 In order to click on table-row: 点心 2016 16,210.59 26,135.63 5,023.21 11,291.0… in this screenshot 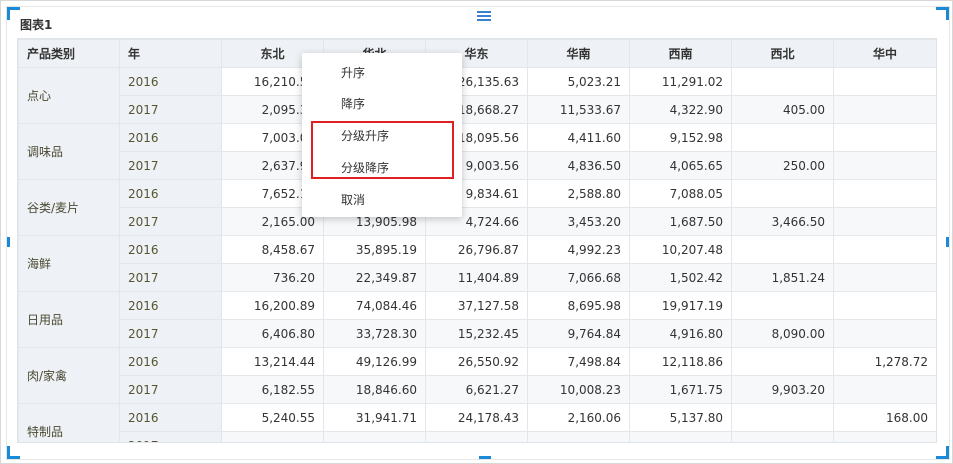, I will do `click(477, 95)`.